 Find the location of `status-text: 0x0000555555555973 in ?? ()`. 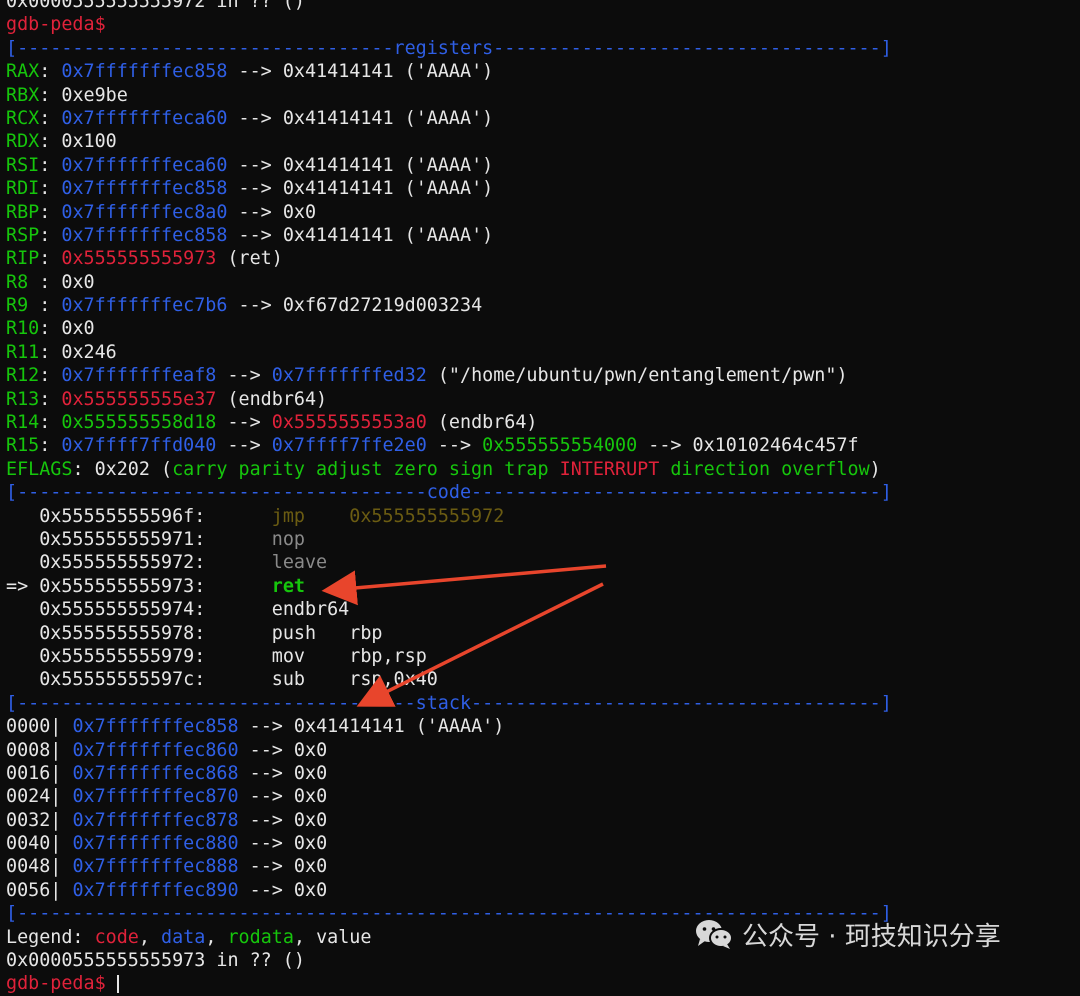

status-text: 0x0000555555555973 in ?? () is located at coordinates (155, 961).